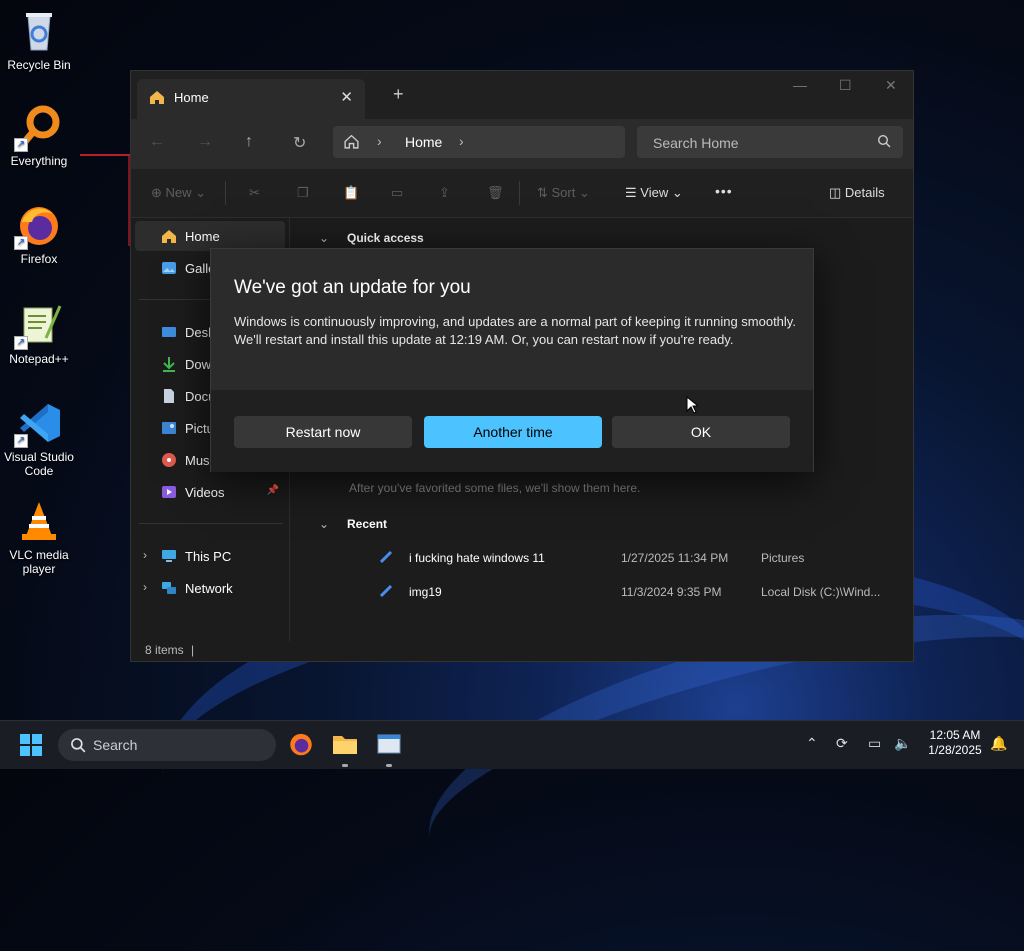 This screenshot has width=1024, height=951. Describe the element at coordinates (671, 592) in the screenshot. I see `file-date: 11/3/2024 9:35 PM` at that location.